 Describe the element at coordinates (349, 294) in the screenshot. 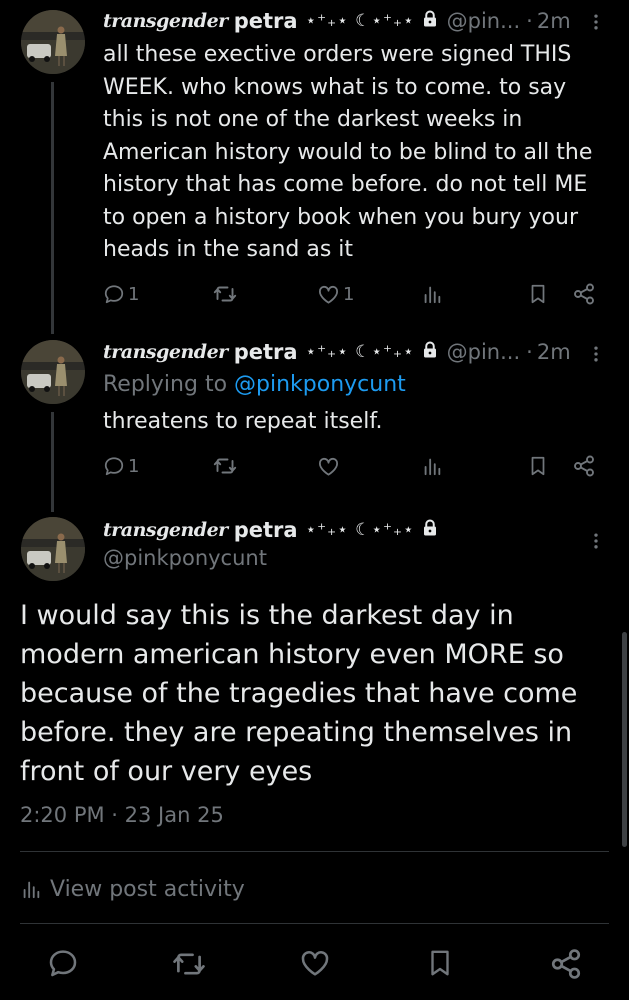

I see `like-count: 1` at that location.